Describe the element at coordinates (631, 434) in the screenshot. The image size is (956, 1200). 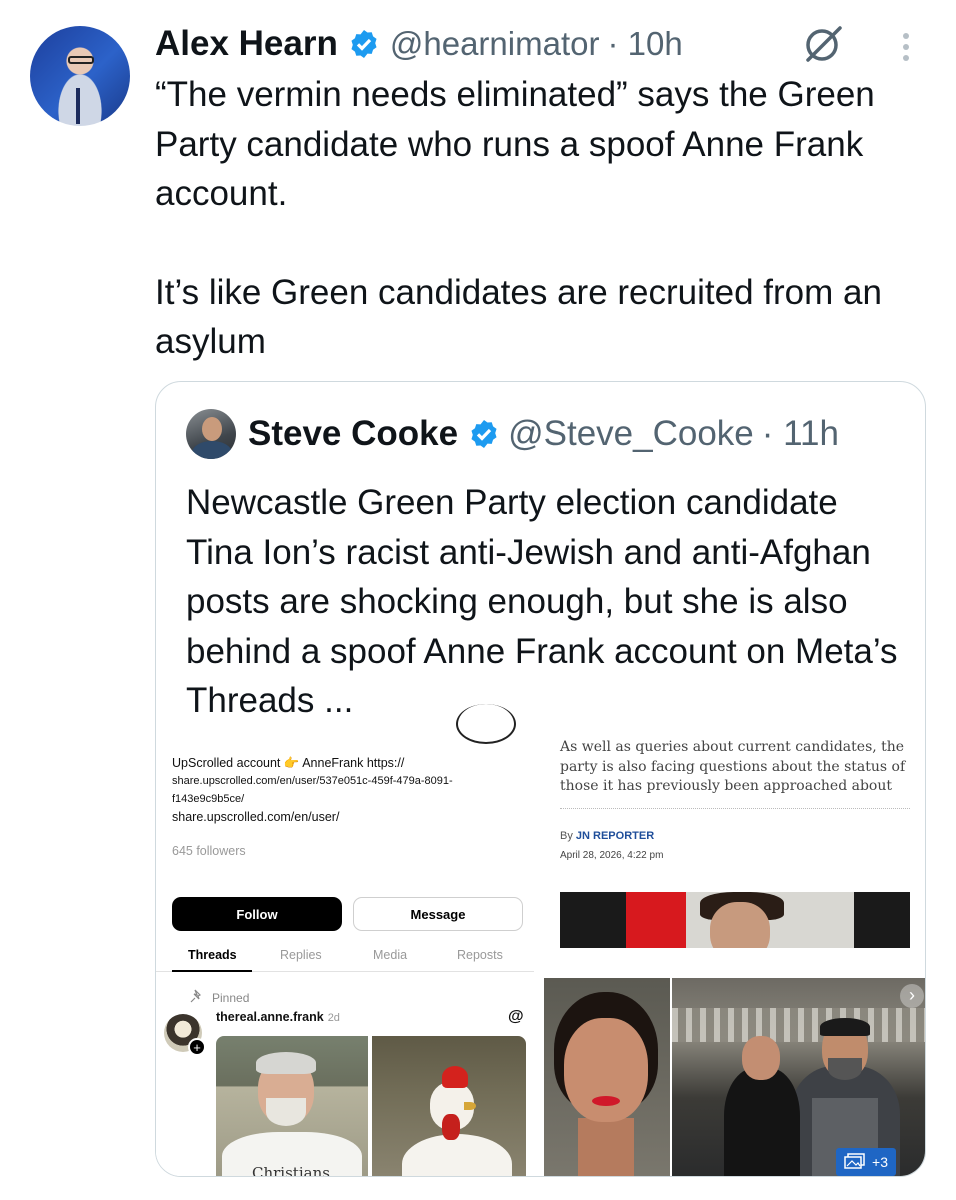
I see `quoted-author-handle: @Steve_Cooke` at that location.